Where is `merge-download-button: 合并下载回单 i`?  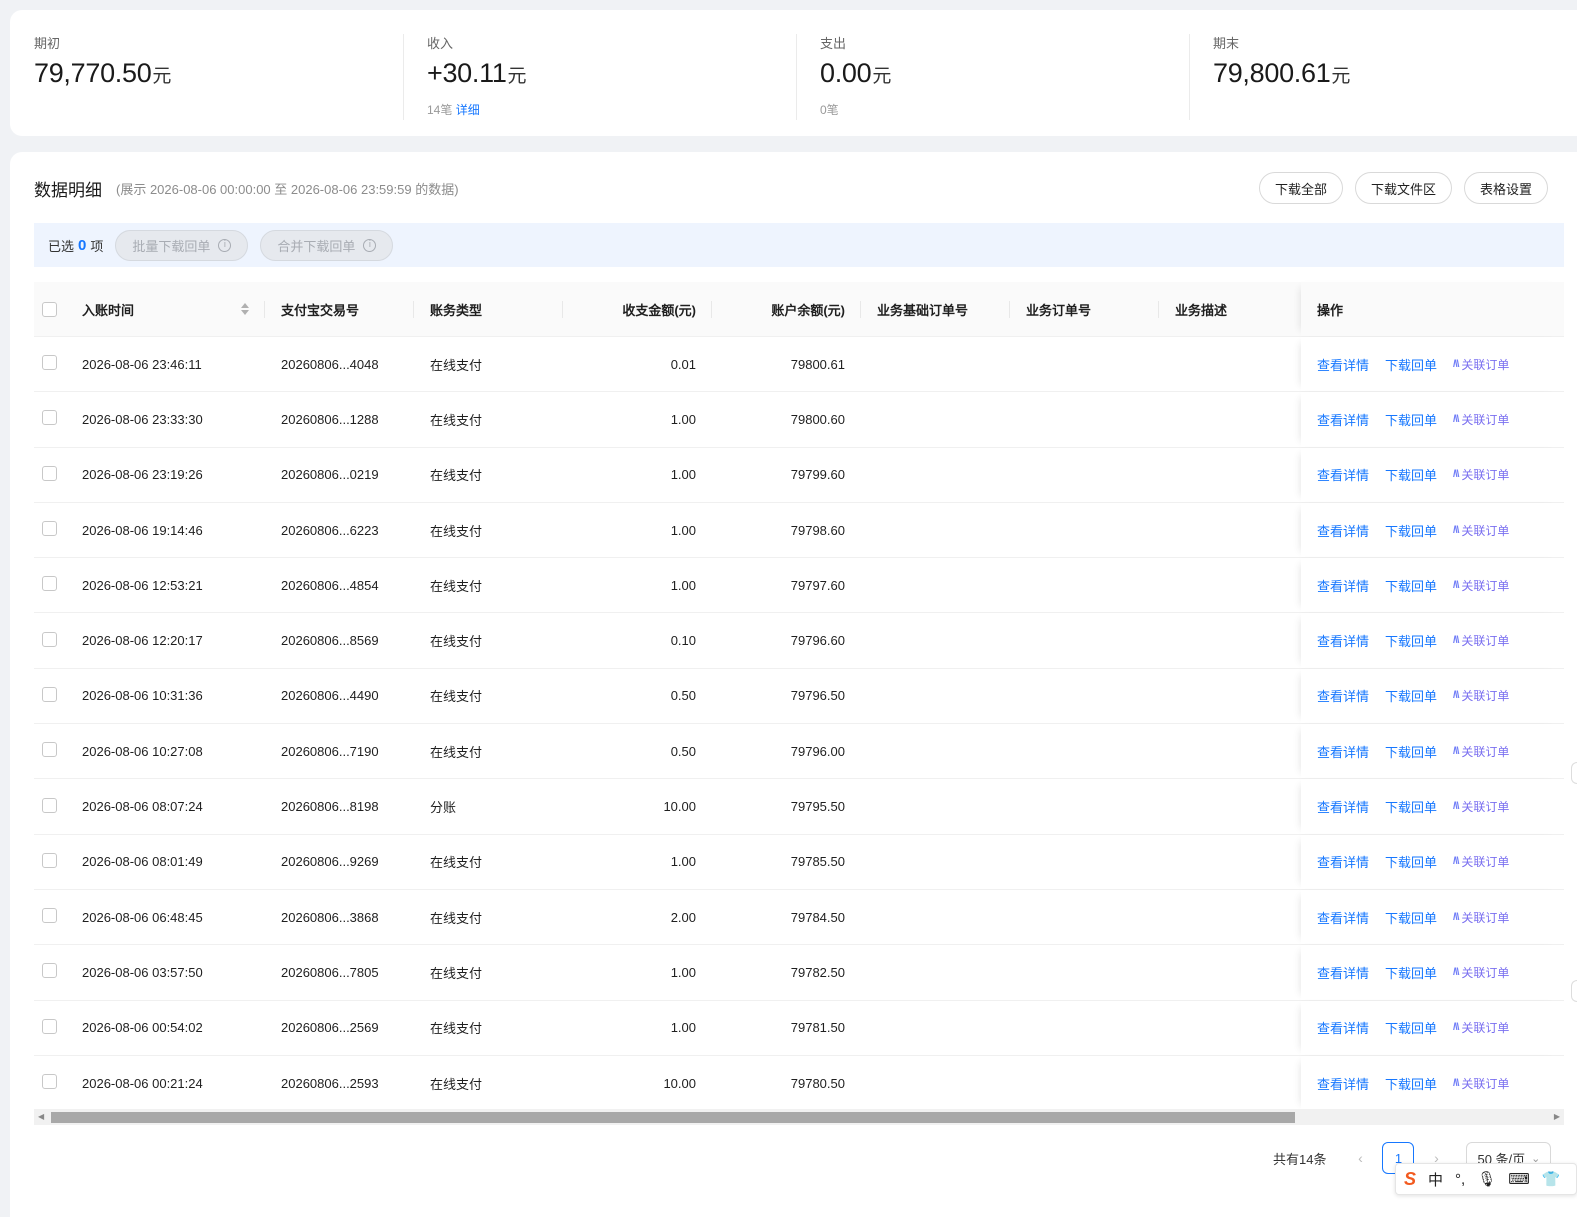 merge-download-button: 合并下载回单 i is located at coordinates (327, 245).